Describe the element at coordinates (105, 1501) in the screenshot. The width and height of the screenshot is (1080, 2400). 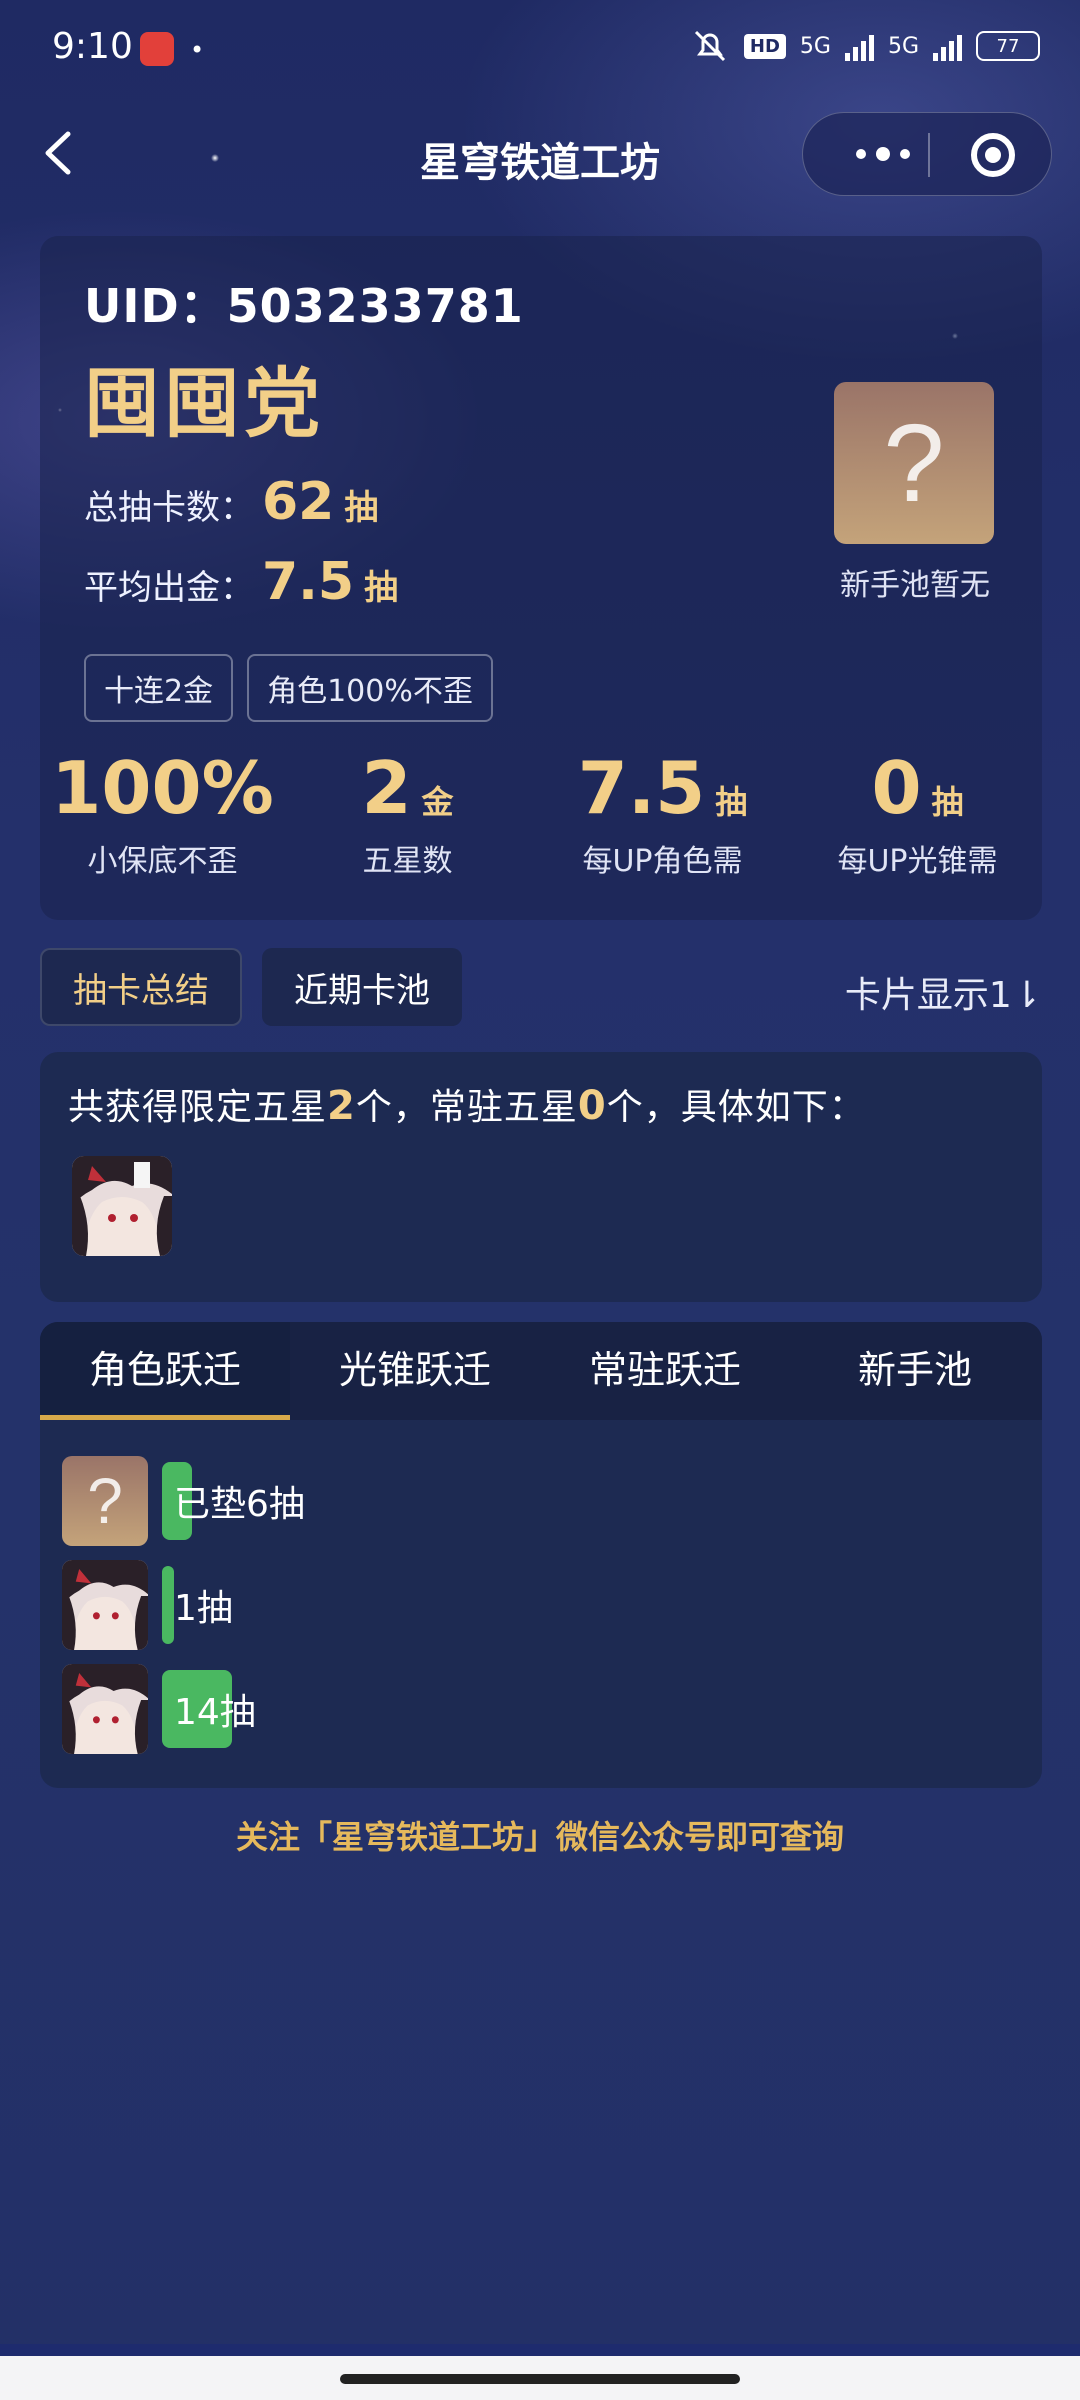
I see `unknown-character-icon: ?` at that location.